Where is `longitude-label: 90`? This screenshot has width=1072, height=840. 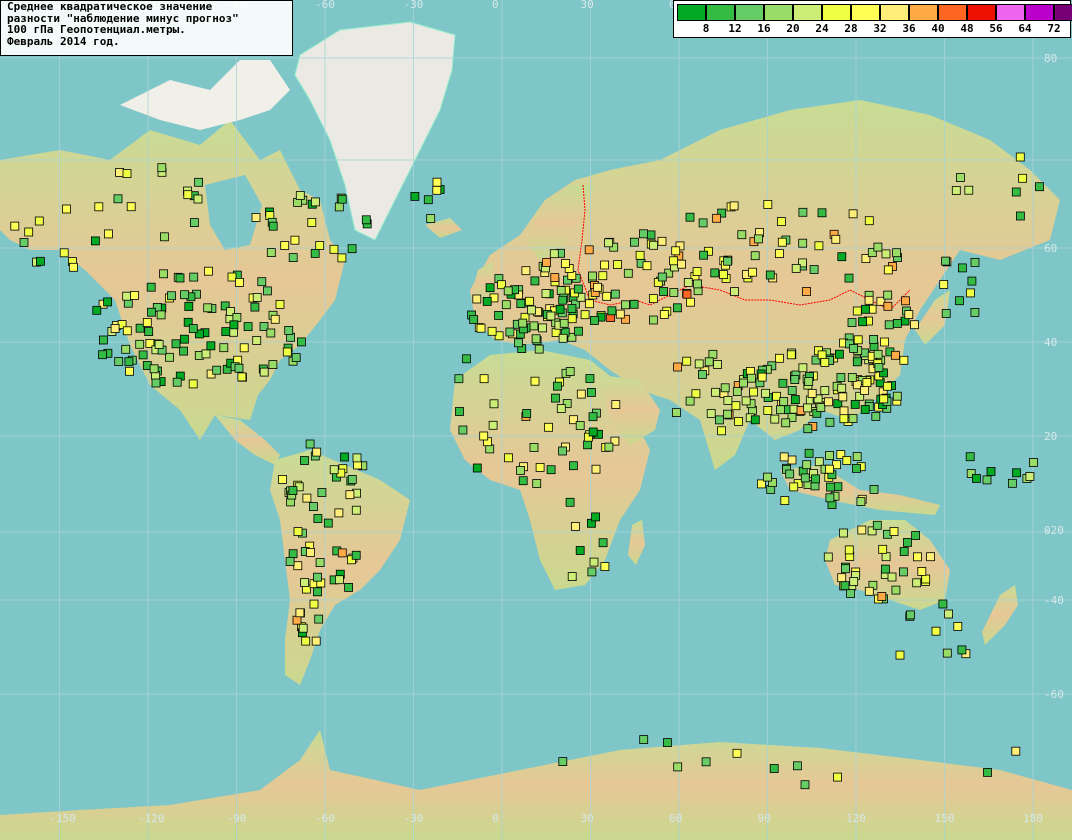 longitude-label: 90 is located at coordinates (764, 818).